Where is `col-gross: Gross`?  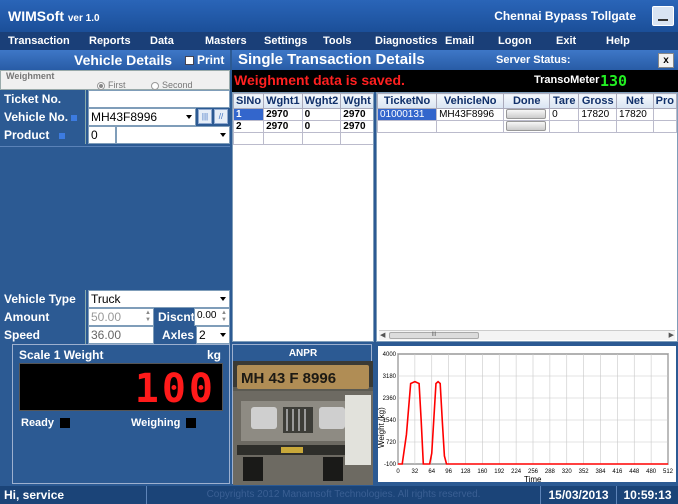 col-gross: Gross is located at coordinates (598, 101).